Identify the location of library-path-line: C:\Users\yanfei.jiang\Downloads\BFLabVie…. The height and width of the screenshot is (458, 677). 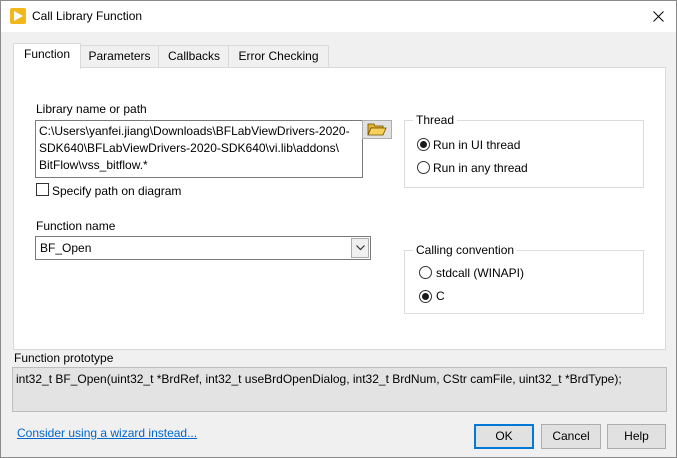
(194, 131).